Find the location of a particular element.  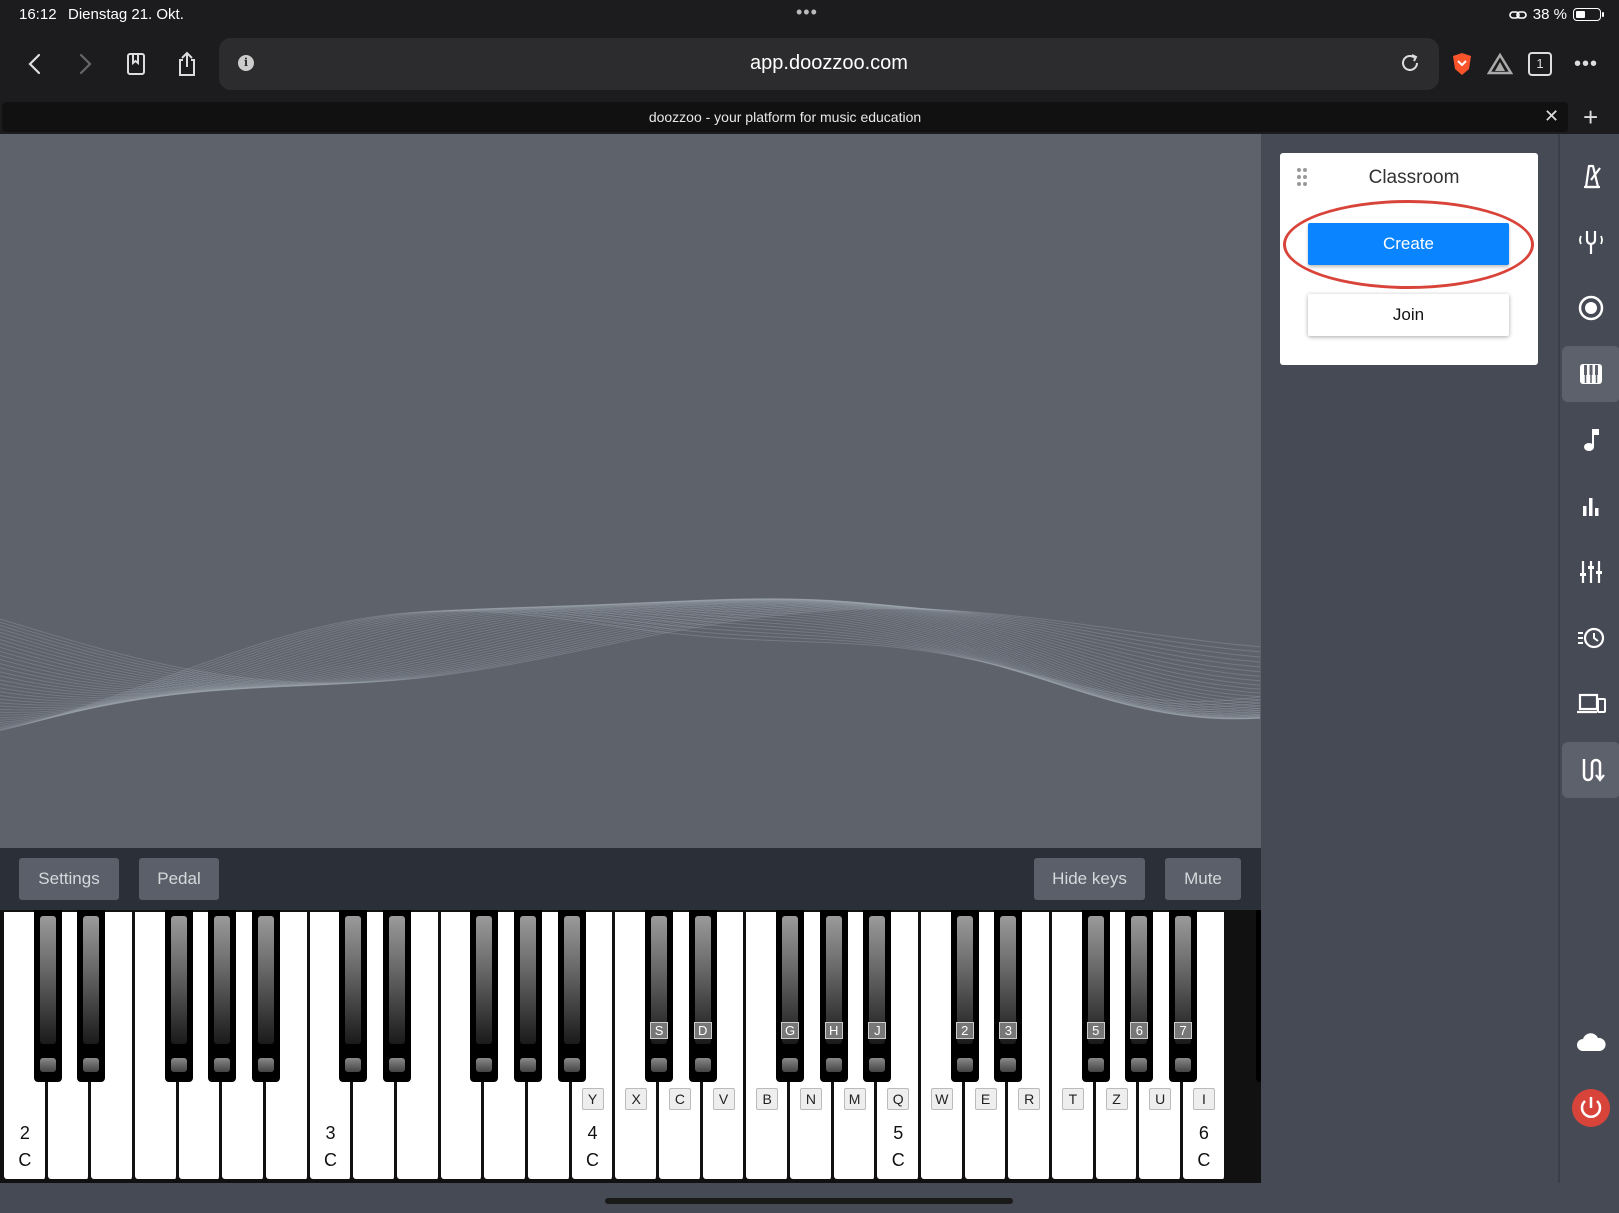

key-shortcut-label: E is located at coordinates (985, 1099).